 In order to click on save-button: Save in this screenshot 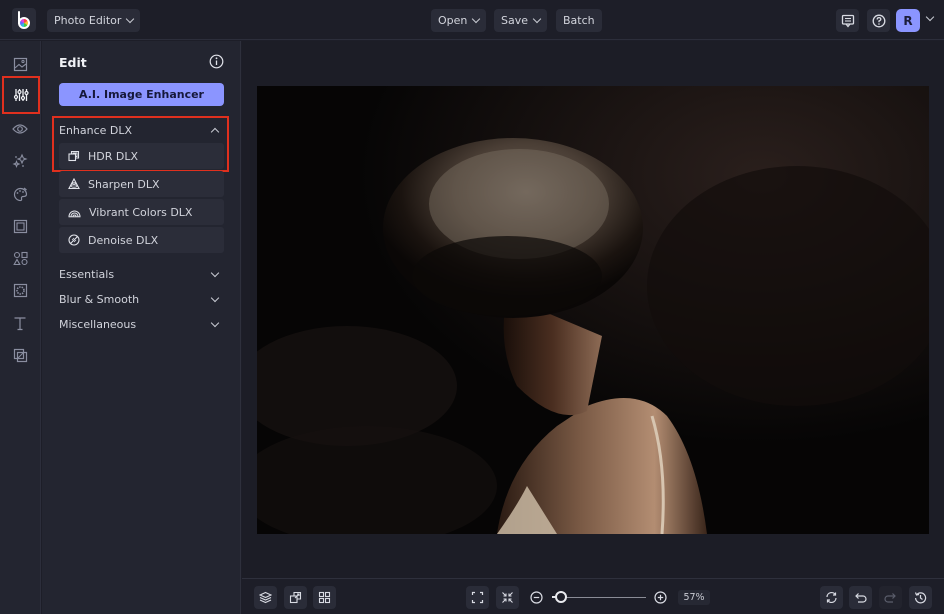, I will do `click(521, 20)`.